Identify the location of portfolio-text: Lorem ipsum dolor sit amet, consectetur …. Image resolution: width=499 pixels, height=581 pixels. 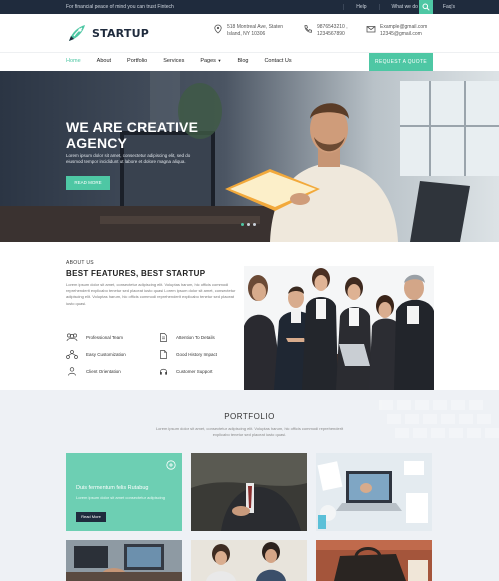
(249, 431).